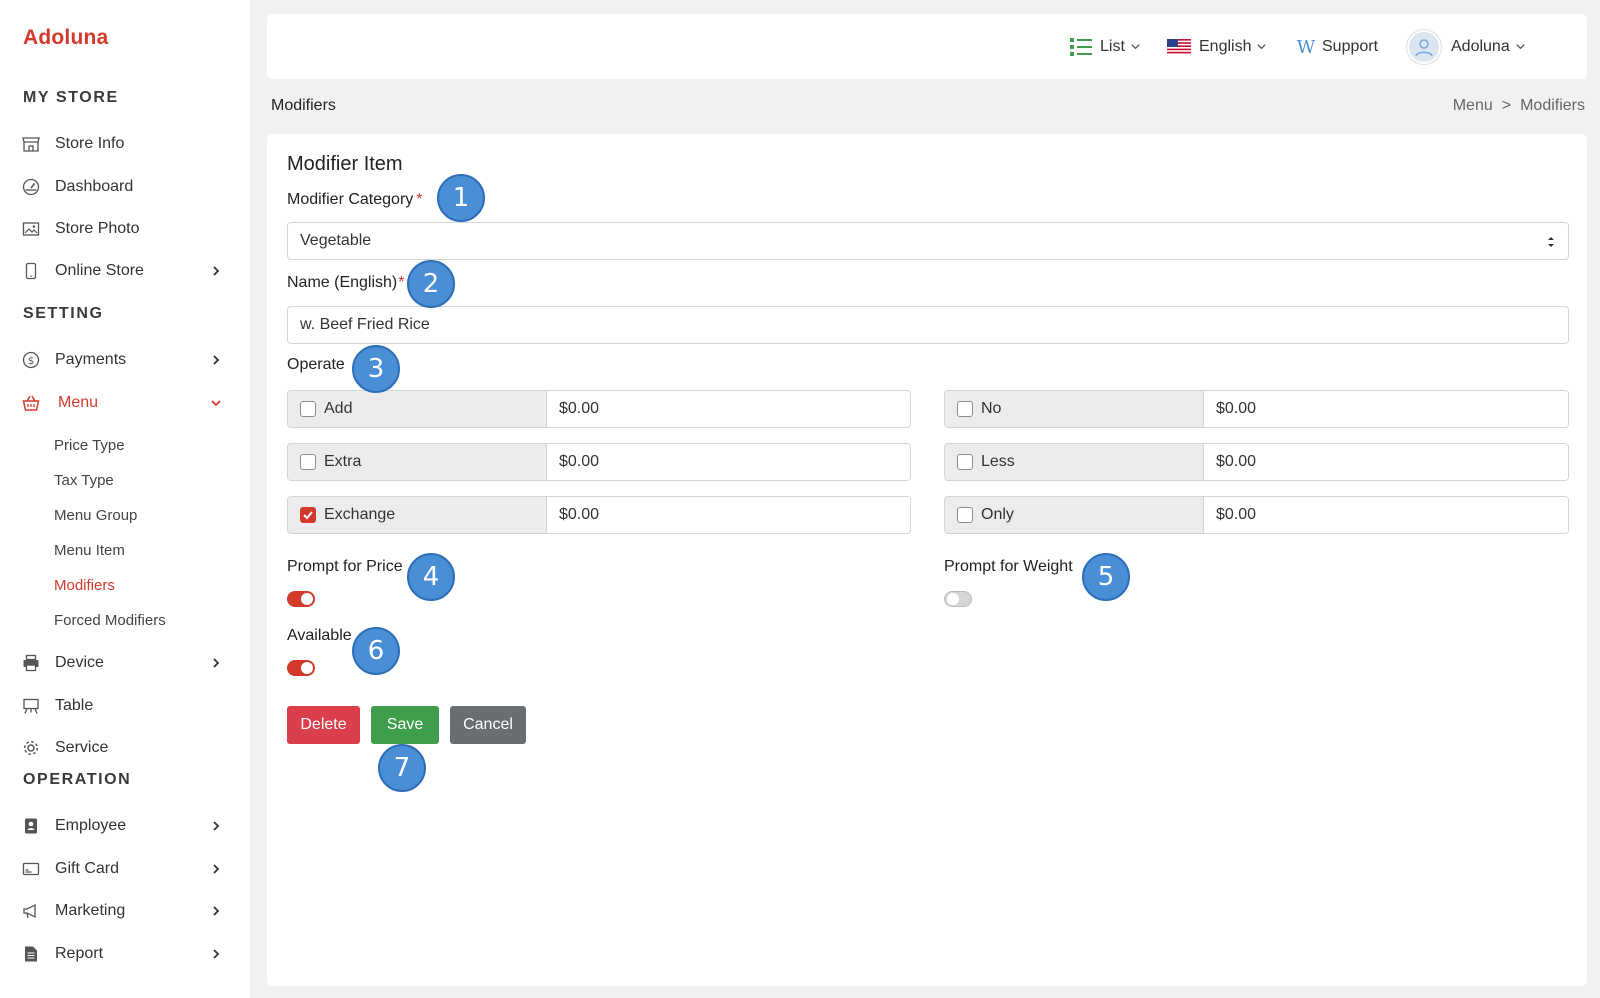 This screenshot has width=1600, height=998. Describe the element at coordinates (1473, 106) in the screenshot. I see `breadcrumb-menu-link: Menu` at that location.